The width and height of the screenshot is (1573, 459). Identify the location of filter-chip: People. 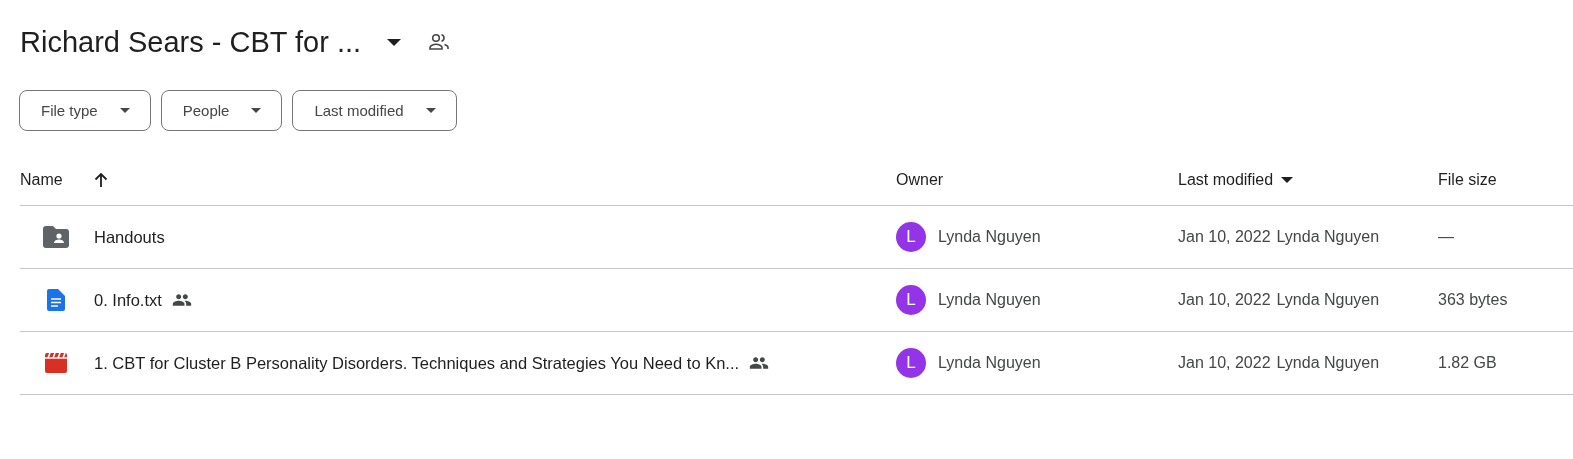
(221, 110).